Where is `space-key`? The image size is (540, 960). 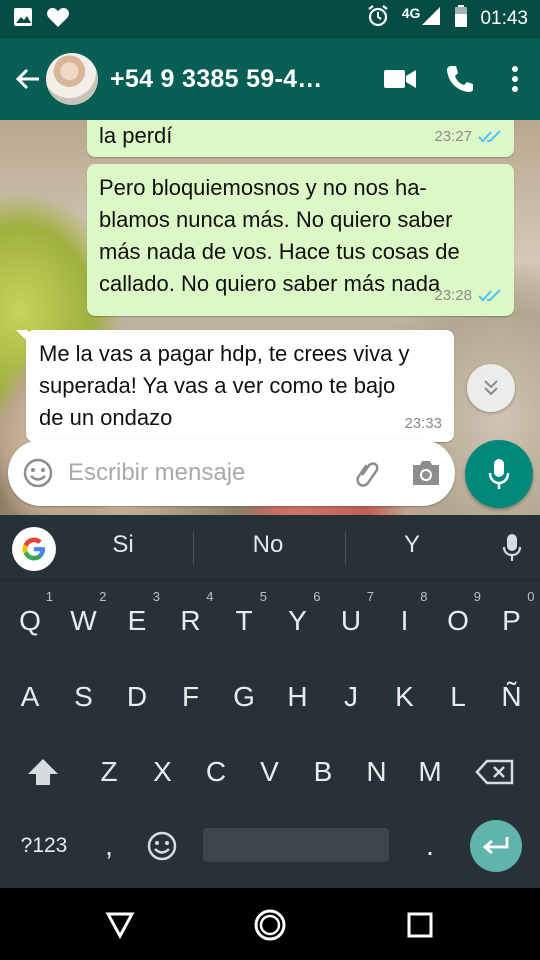 space-key is located at coordinates (296, 845).